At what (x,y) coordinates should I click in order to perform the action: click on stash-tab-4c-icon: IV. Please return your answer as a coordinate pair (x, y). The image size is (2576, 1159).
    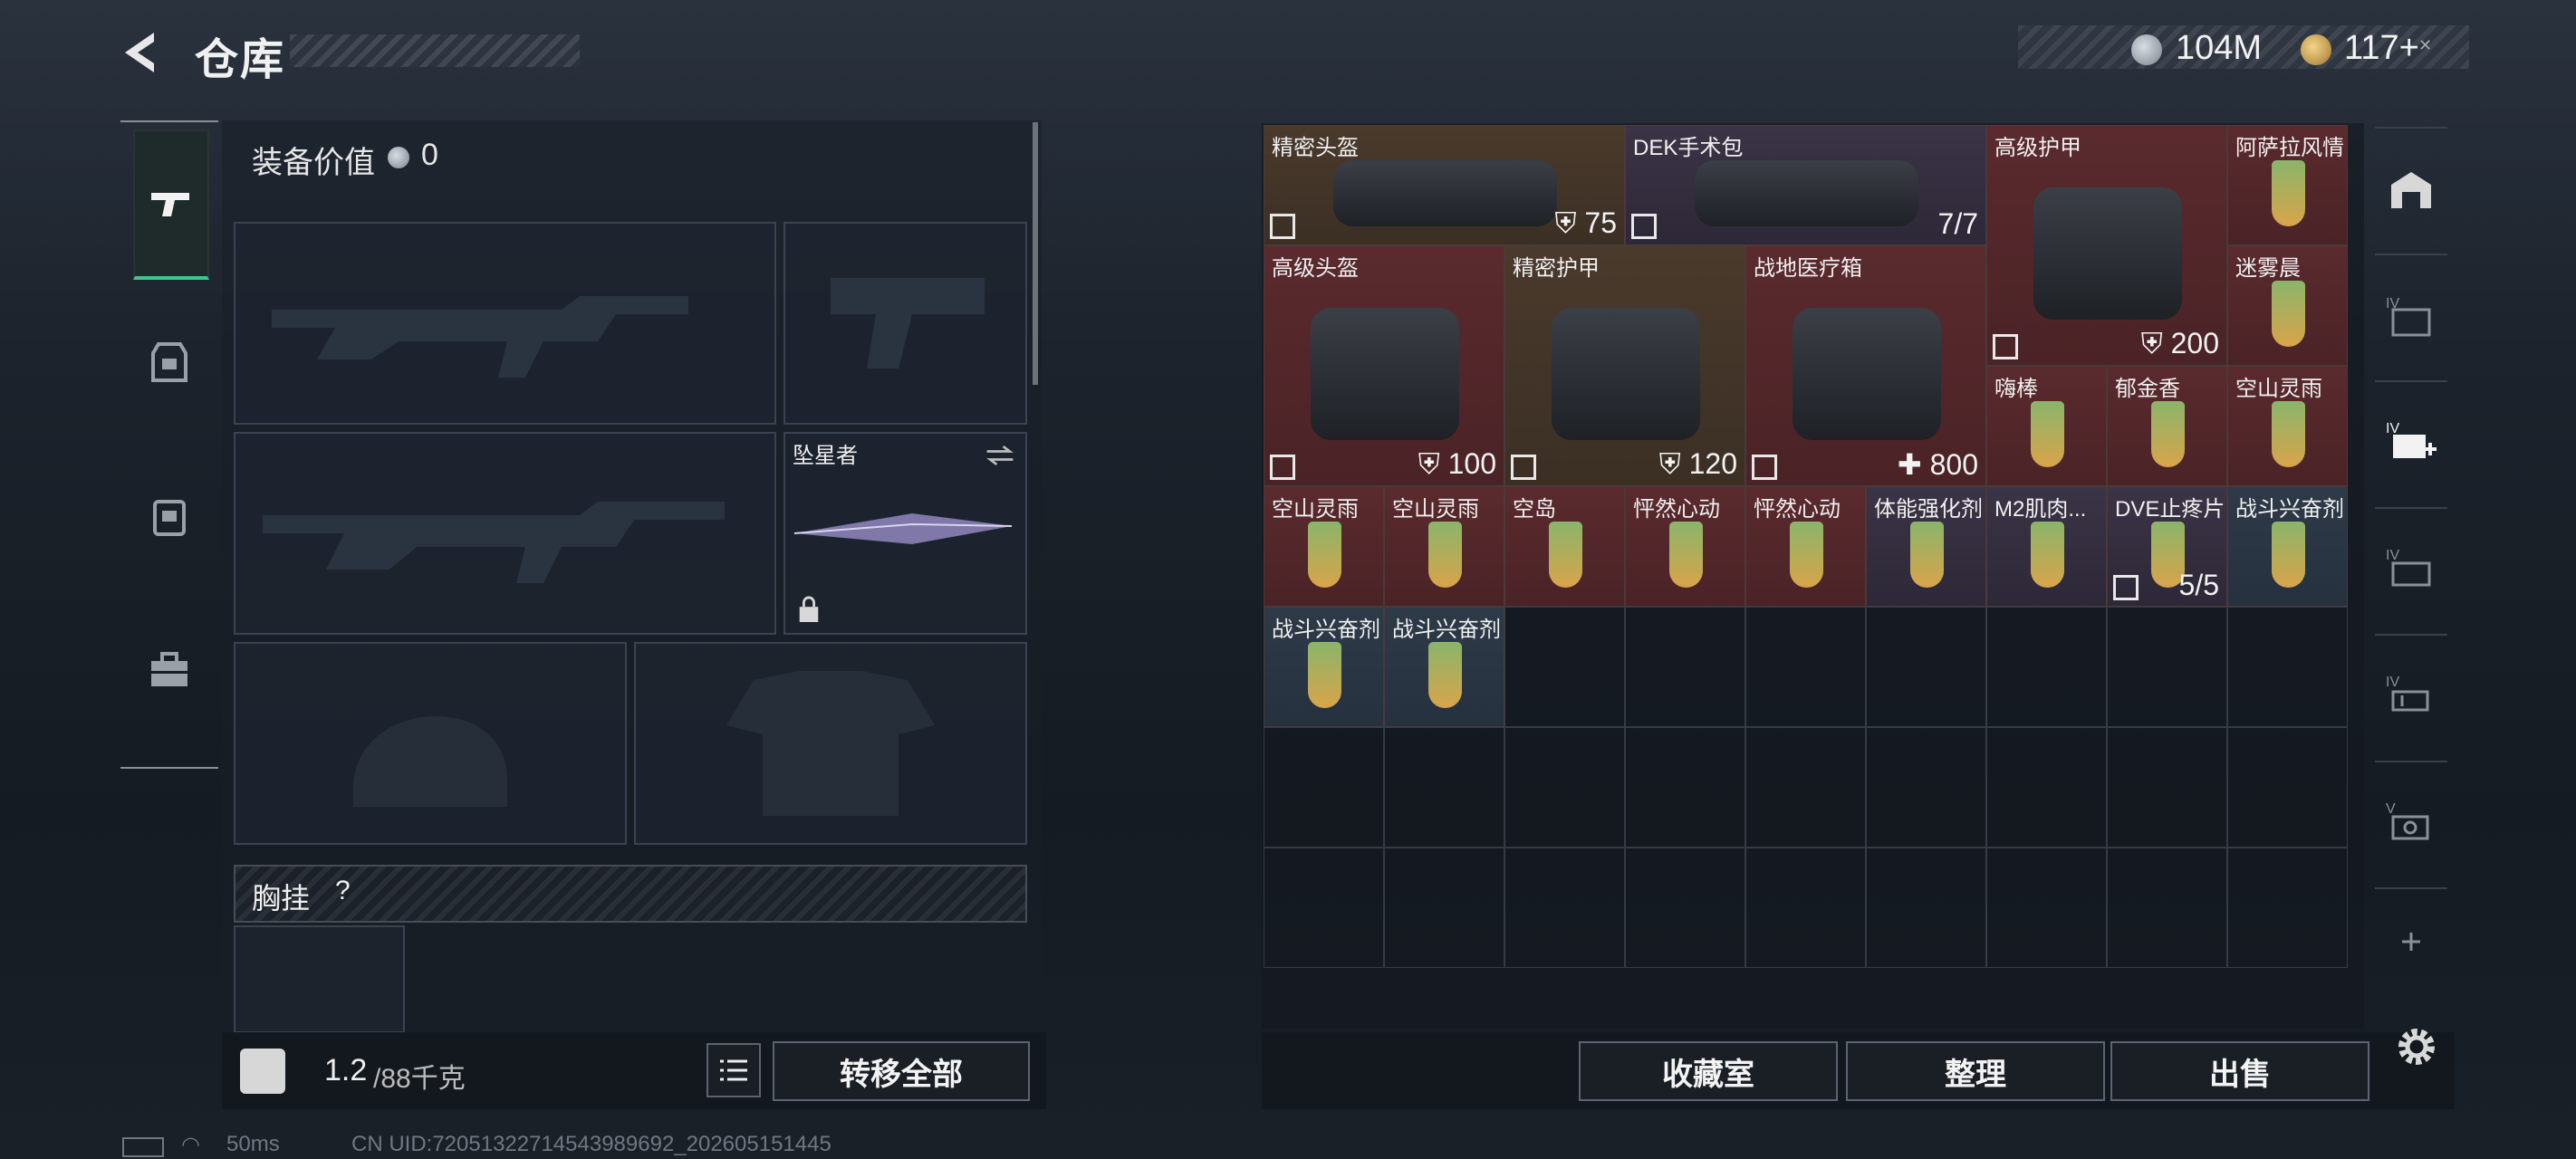
    Looking at the image, I should click on (2411, 695).